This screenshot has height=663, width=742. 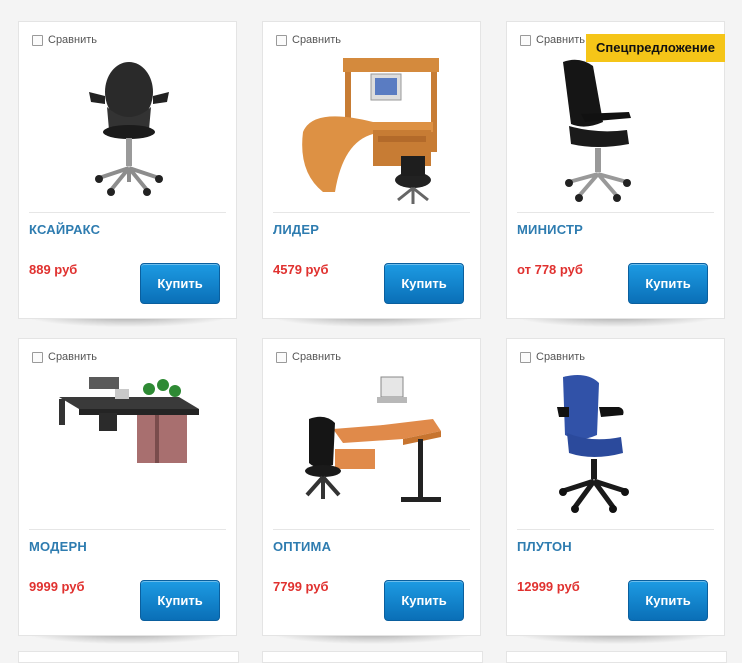 What do you see at coordinates (302, 546) in the screenshot?
I see `product-name: ОПТИМА` at bounding box center [302, 546].